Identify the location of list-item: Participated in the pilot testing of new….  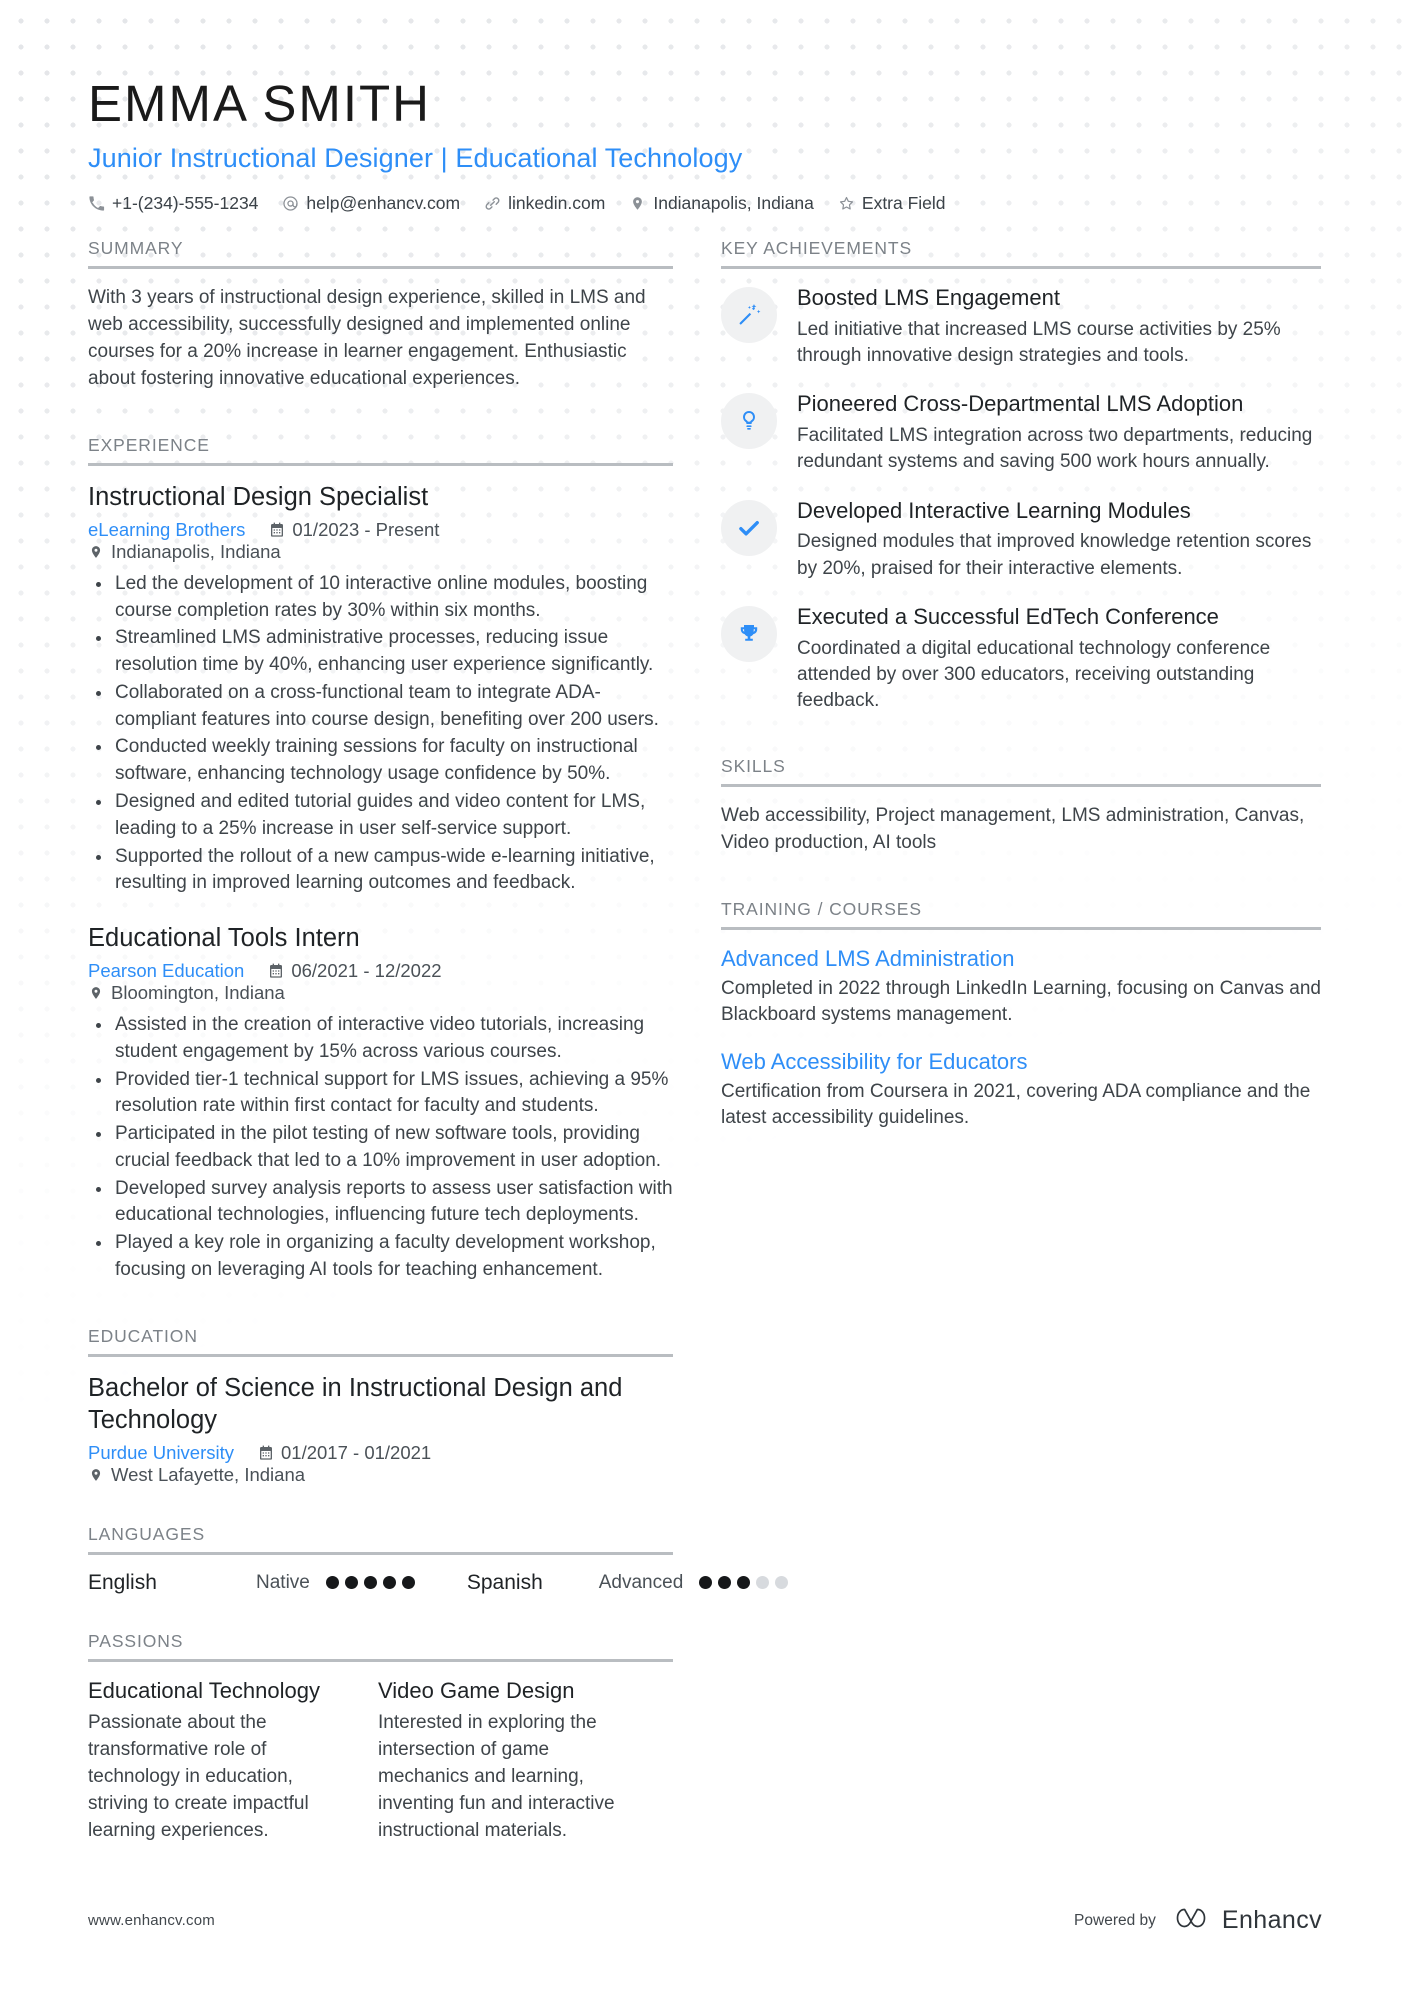
(380, 1148).